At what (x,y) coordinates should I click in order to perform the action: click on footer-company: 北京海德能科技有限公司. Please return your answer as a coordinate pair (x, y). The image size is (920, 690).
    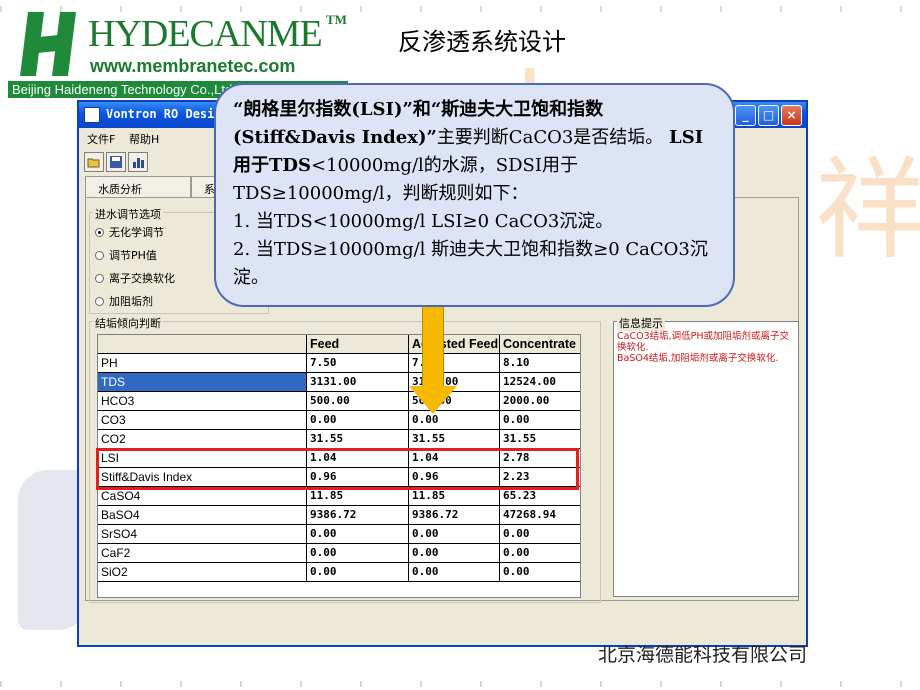
    Looking at the image, I should click on (703, 655).